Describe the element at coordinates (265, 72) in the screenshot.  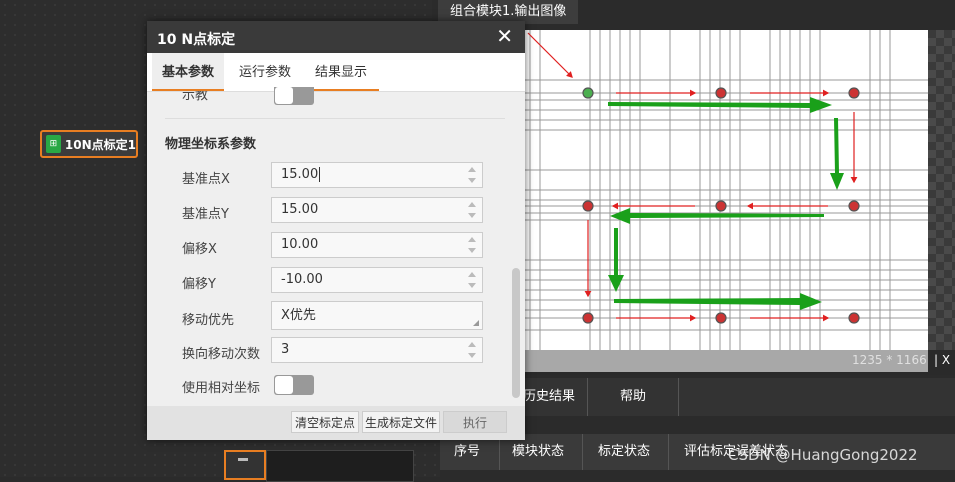
I see `tab-run-params: 运行参数` at that location.